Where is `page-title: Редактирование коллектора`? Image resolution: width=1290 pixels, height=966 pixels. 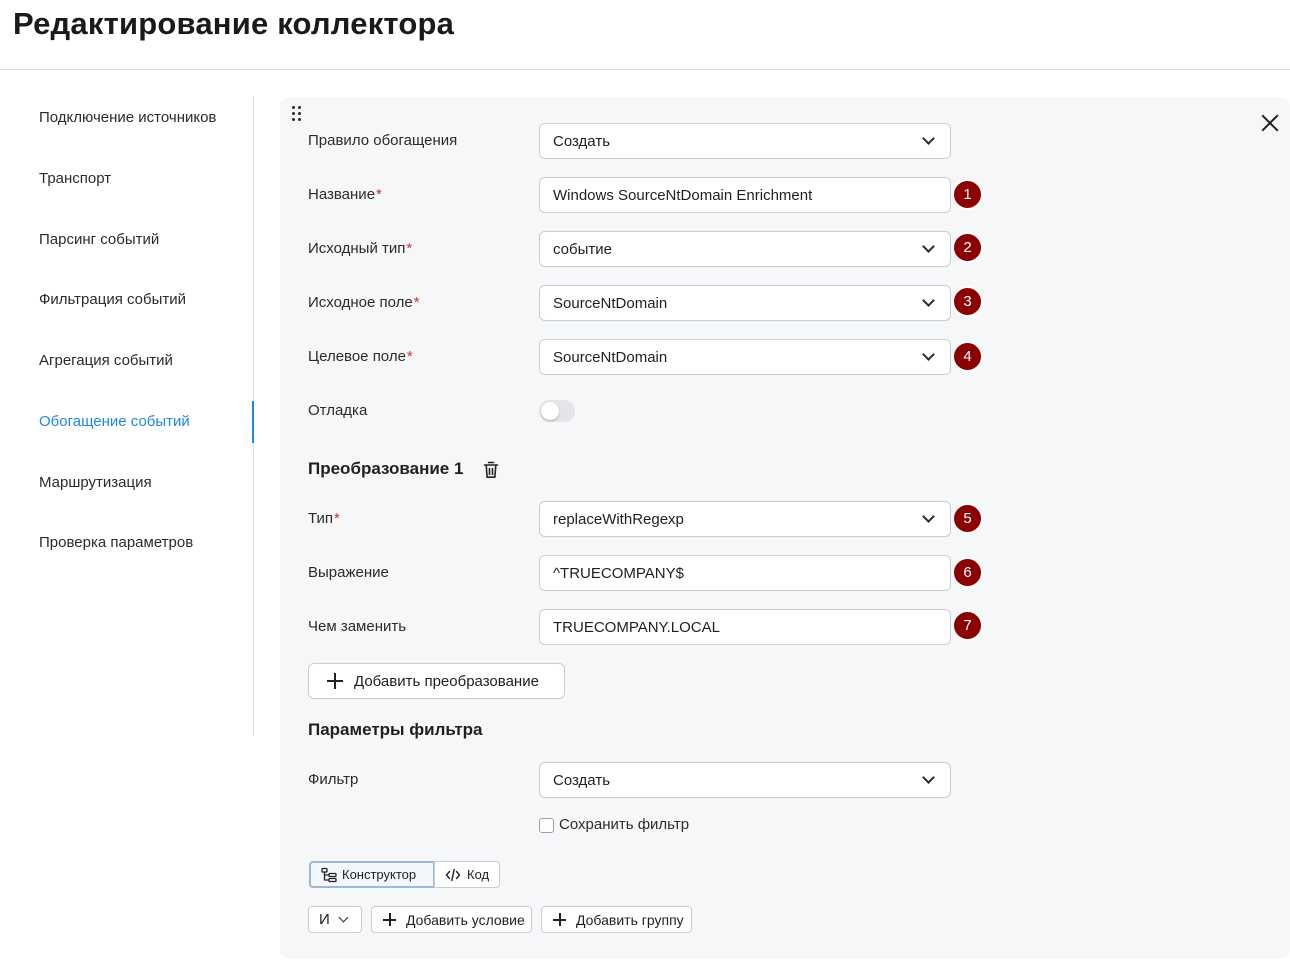
page-title: Редактирование коллектора is located at coordinates (234, 23).